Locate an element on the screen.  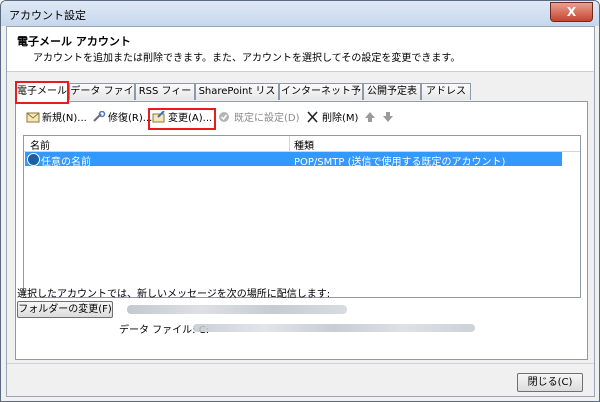
title-bar: アカウント設定 X is located at coordinates (300, 13).